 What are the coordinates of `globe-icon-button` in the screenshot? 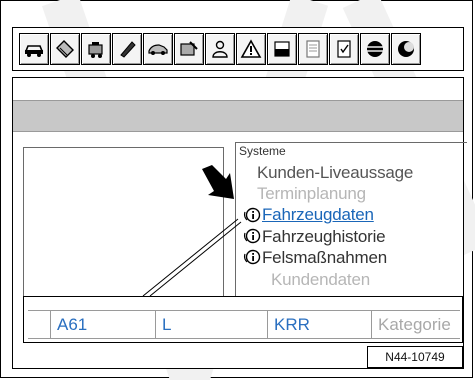 It's located at (375, 49).